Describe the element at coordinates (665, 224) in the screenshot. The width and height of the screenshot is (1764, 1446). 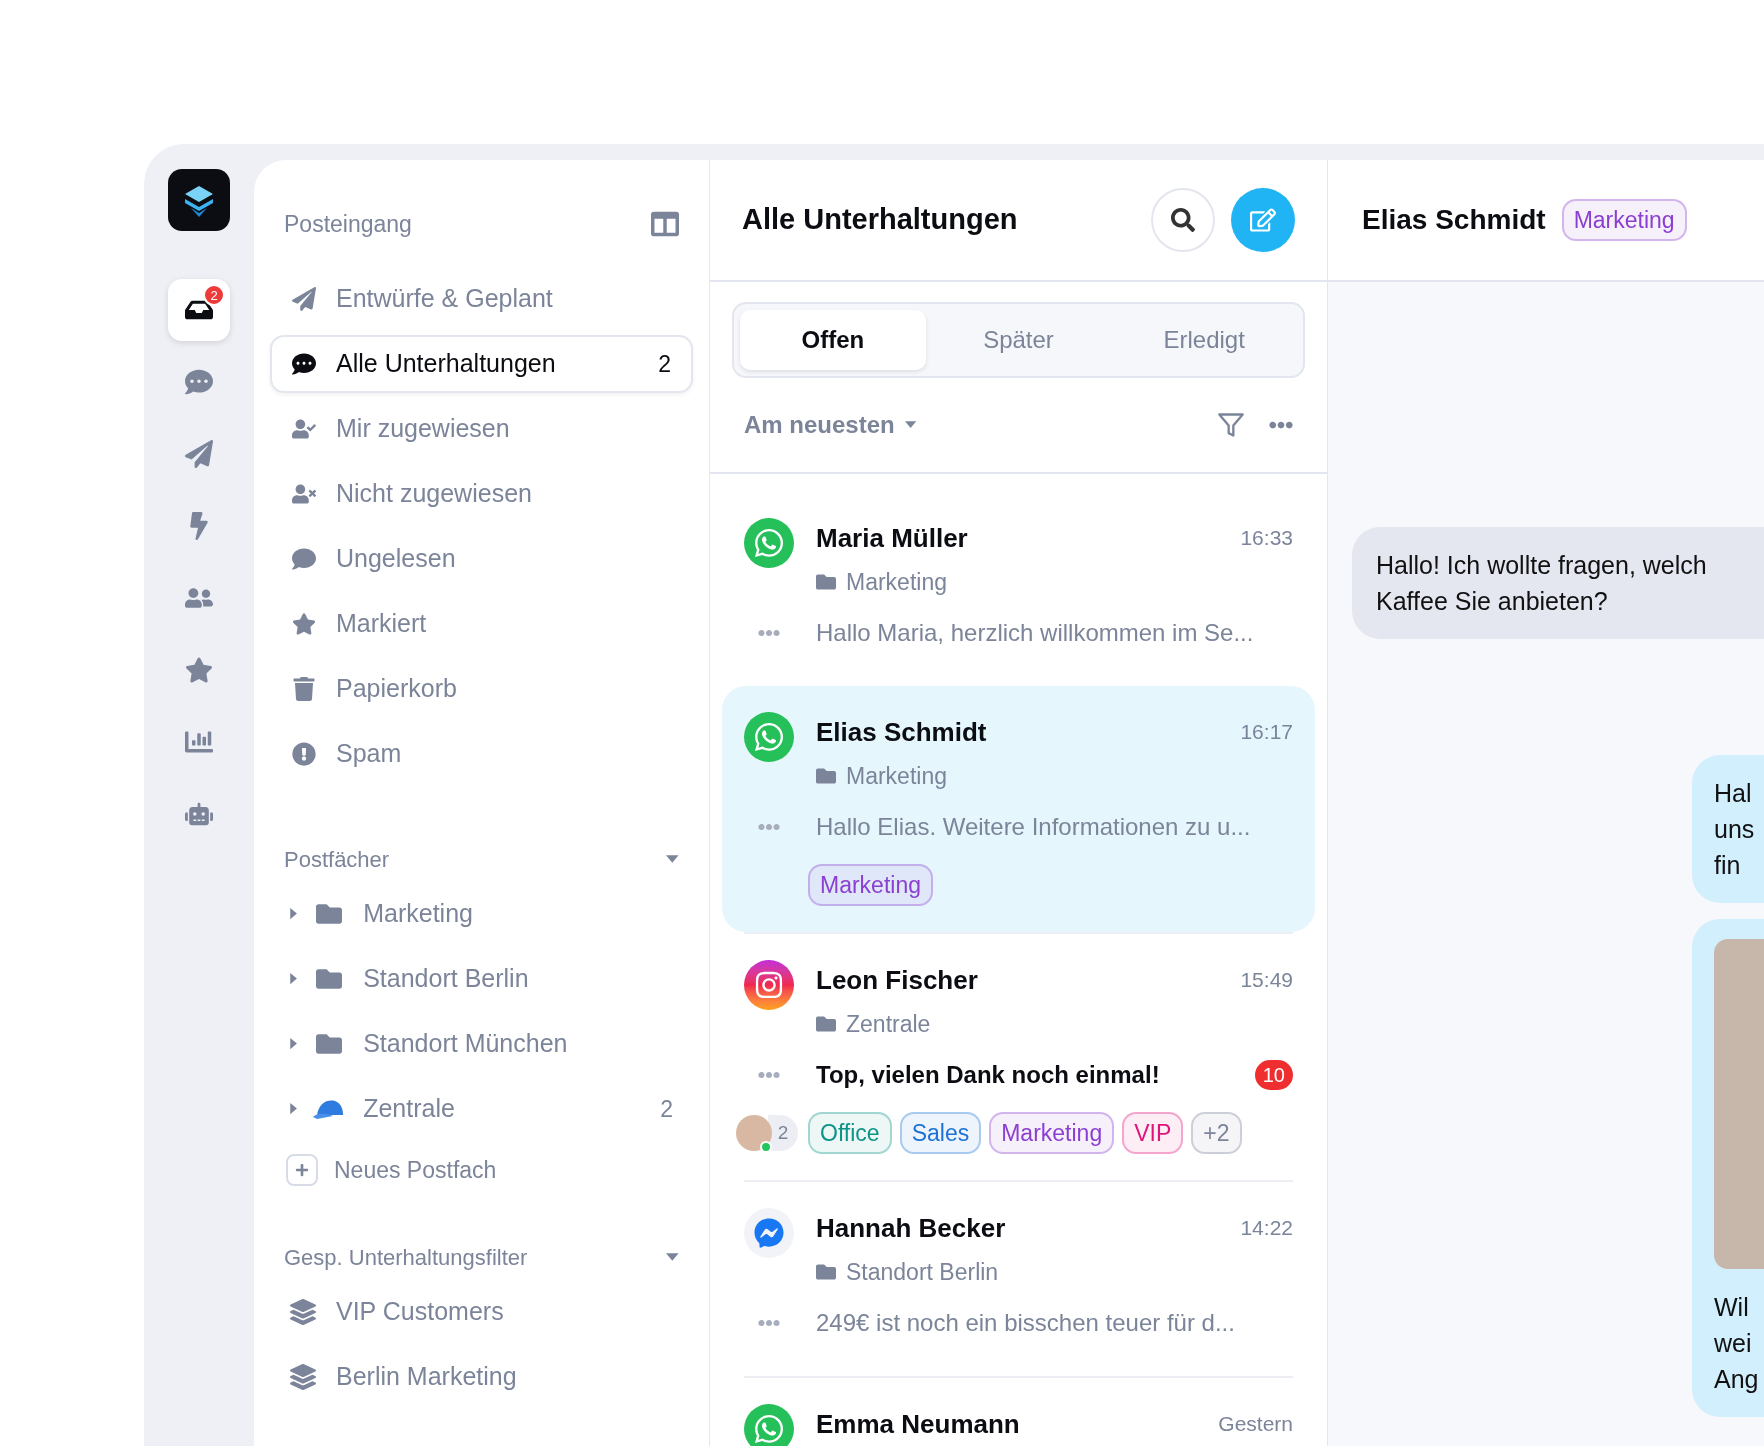
I see `panel-toggle-icon` at that location.